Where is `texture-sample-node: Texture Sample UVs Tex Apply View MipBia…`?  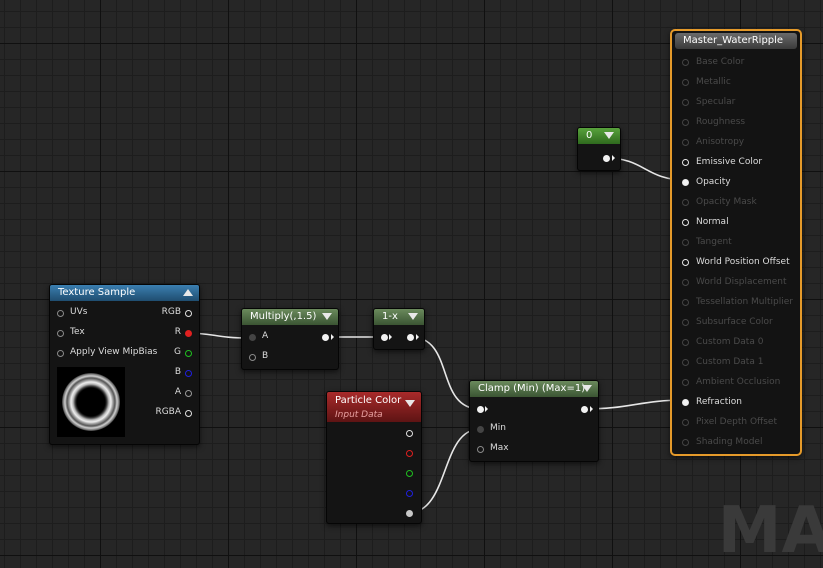 texture-sample-node: Texture Sample UVs Tex Apply View MipBia… is located at coordinates (124, 364).